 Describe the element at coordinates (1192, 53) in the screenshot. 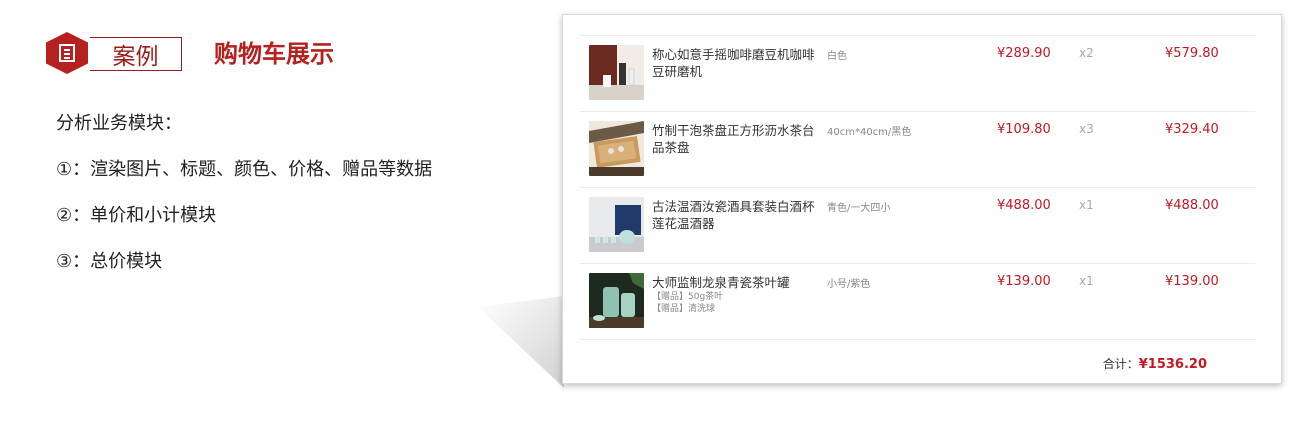

I see `subtotal: ¥579.80` at that location.